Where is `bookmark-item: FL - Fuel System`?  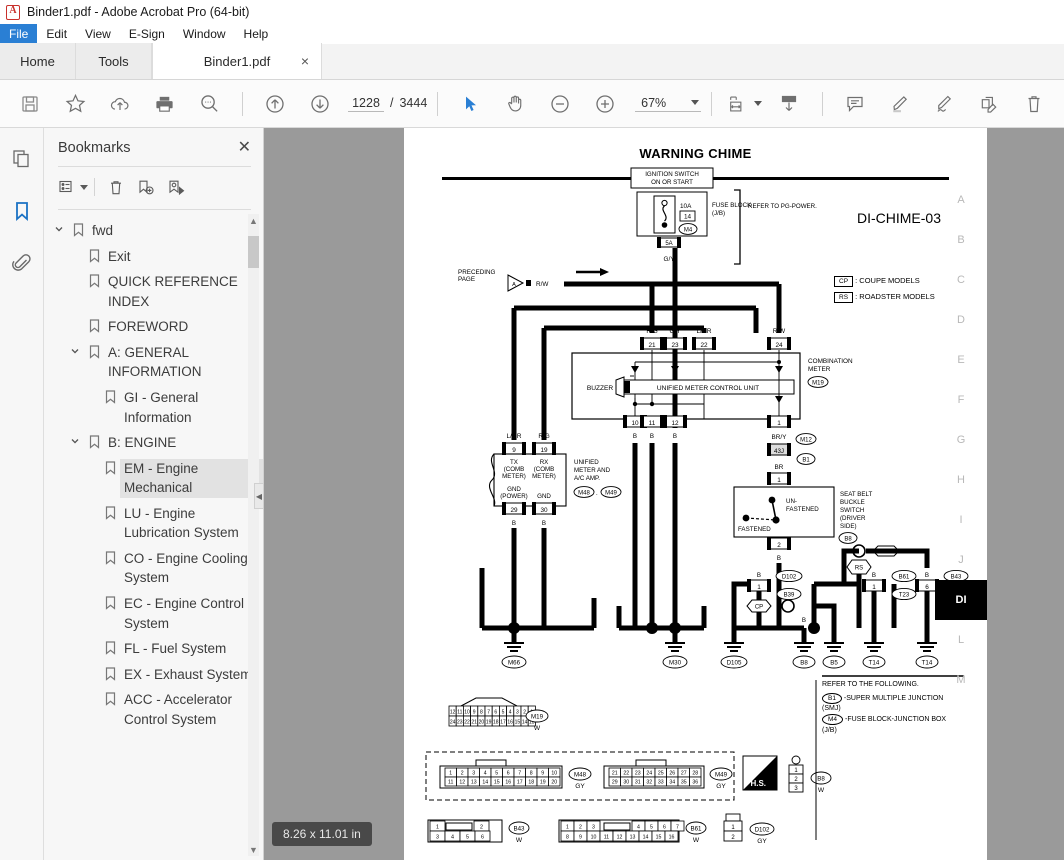
bookmark-item: FL - Fuel System is located at coordinates (153, 649).